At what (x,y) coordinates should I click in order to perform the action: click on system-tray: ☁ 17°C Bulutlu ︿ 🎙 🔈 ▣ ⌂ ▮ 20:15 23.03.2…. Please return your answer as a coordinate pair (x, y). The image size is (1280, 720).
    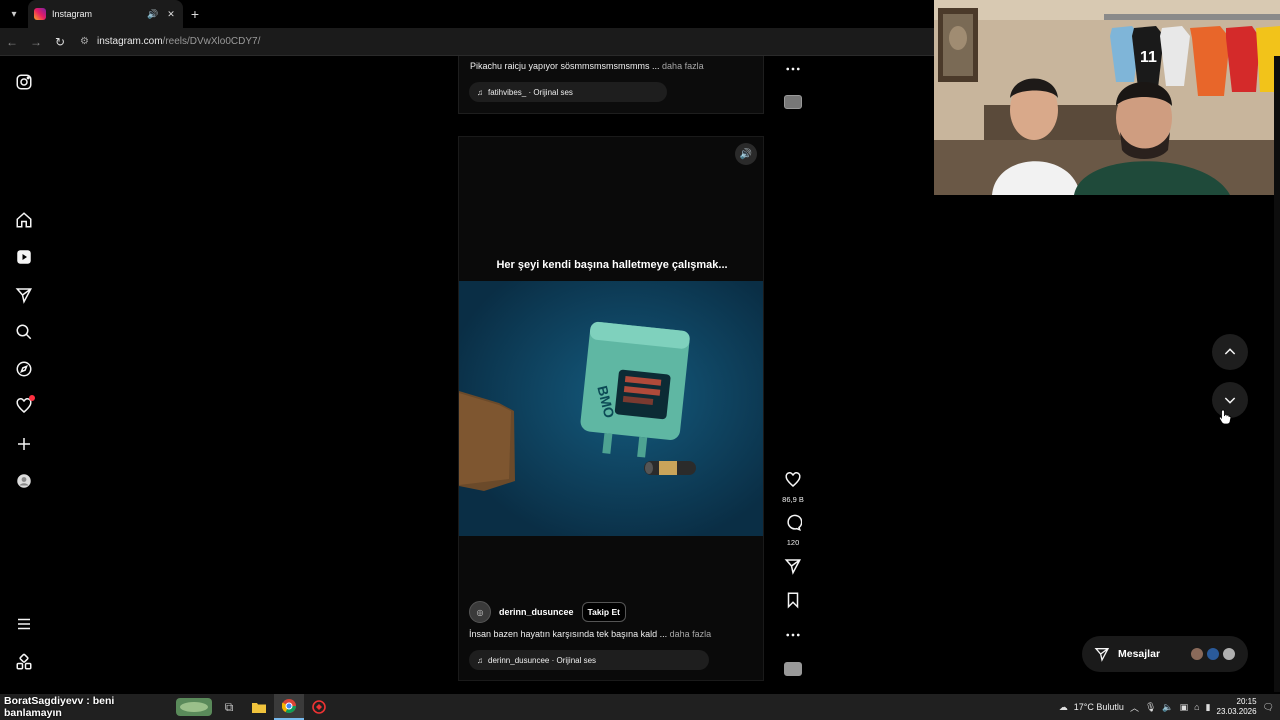
    Looking at the image, I should click on (1169, 707).